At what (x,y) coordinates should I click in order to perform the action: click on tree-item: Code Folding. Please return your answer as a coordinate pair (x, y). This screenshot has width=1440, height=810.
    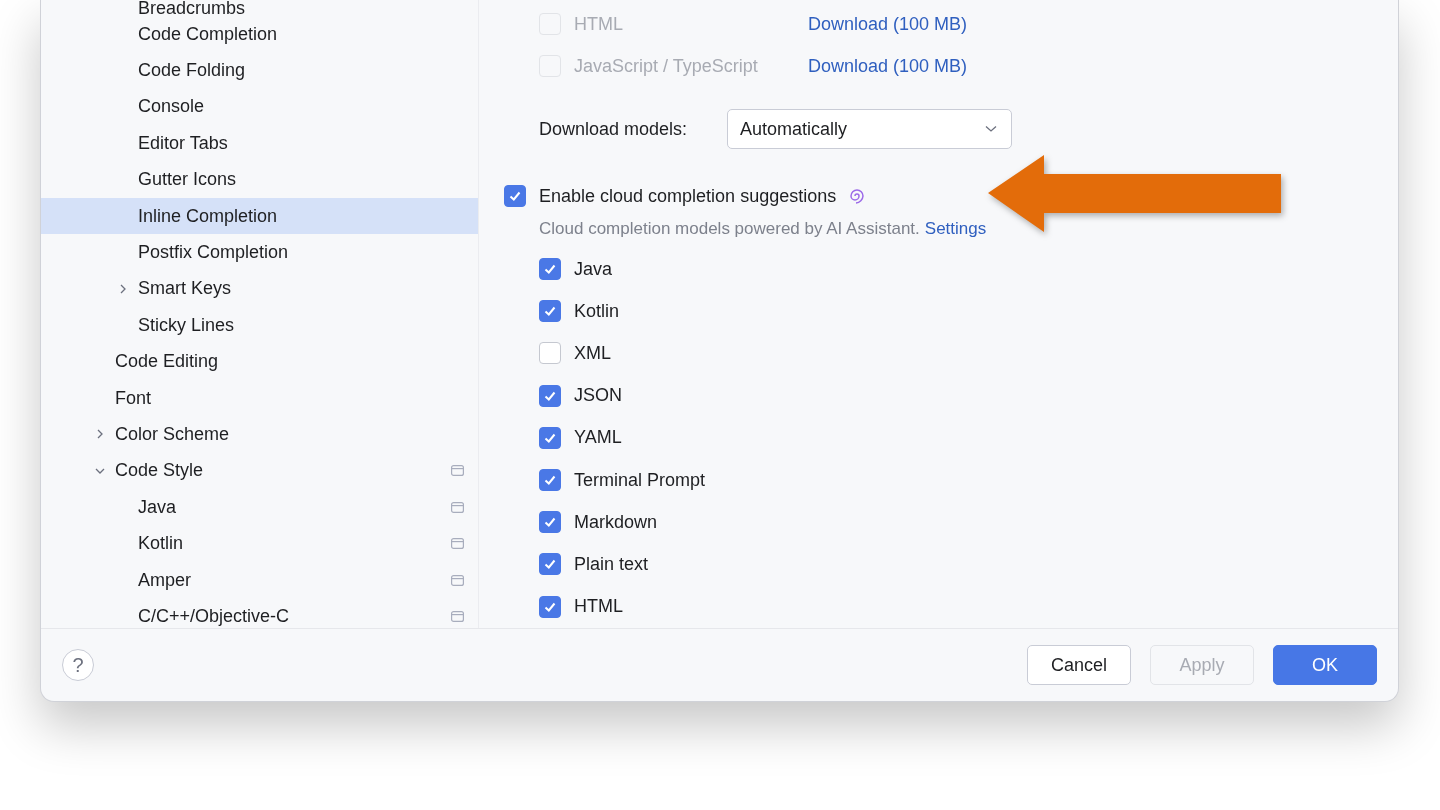
    Looking at the image, I should click on (259, 70).